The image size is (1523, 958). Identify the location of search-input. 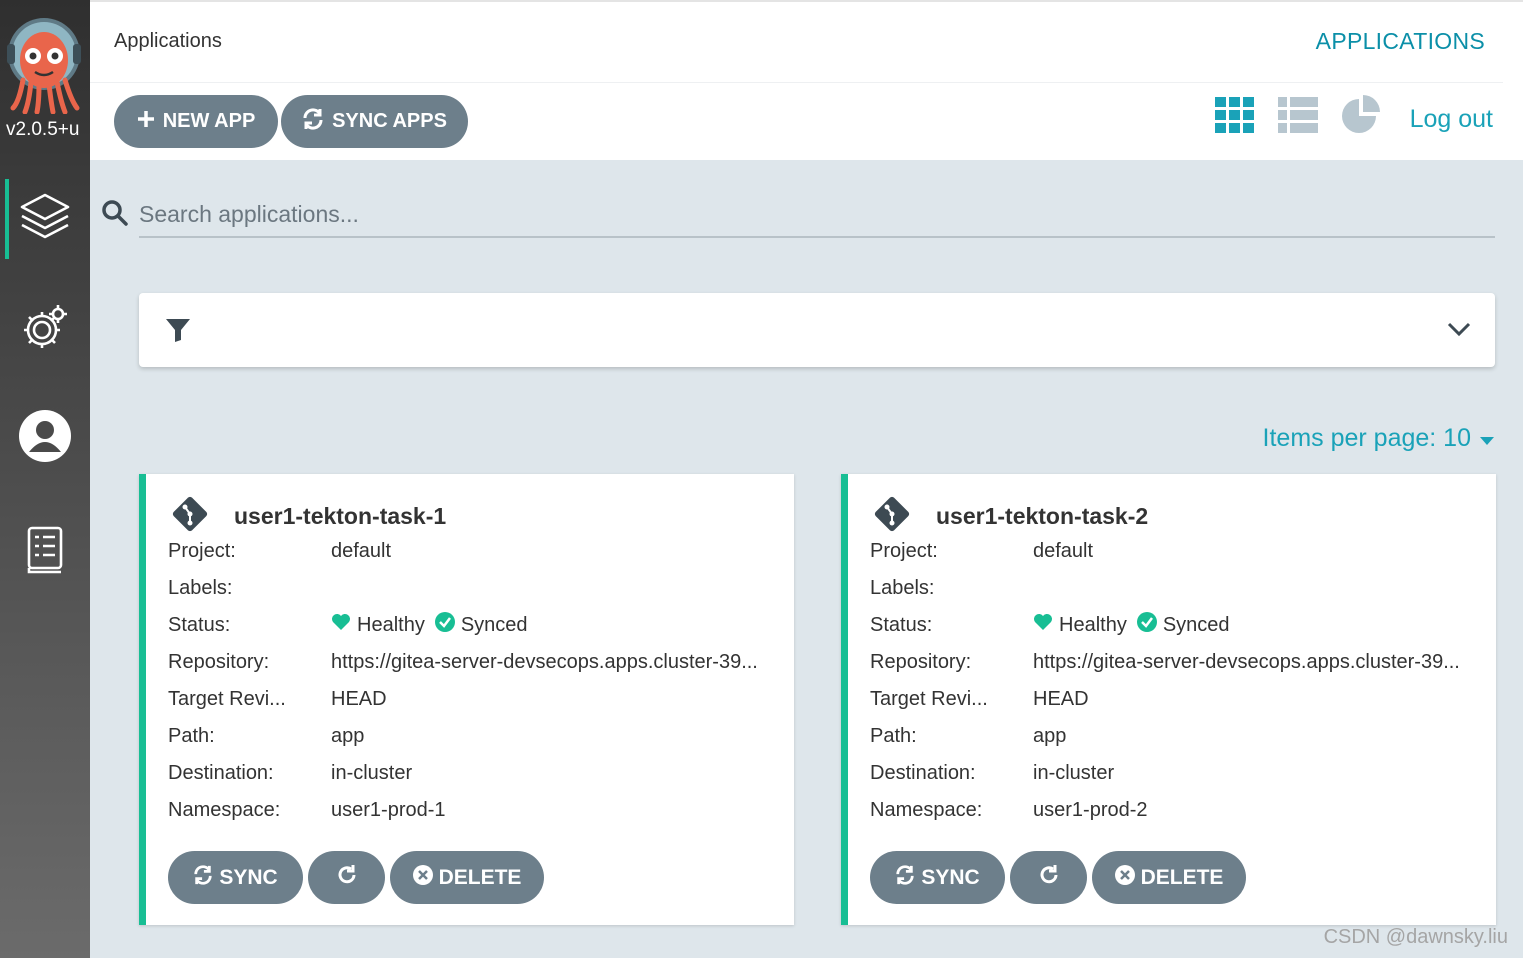
(817, 215).